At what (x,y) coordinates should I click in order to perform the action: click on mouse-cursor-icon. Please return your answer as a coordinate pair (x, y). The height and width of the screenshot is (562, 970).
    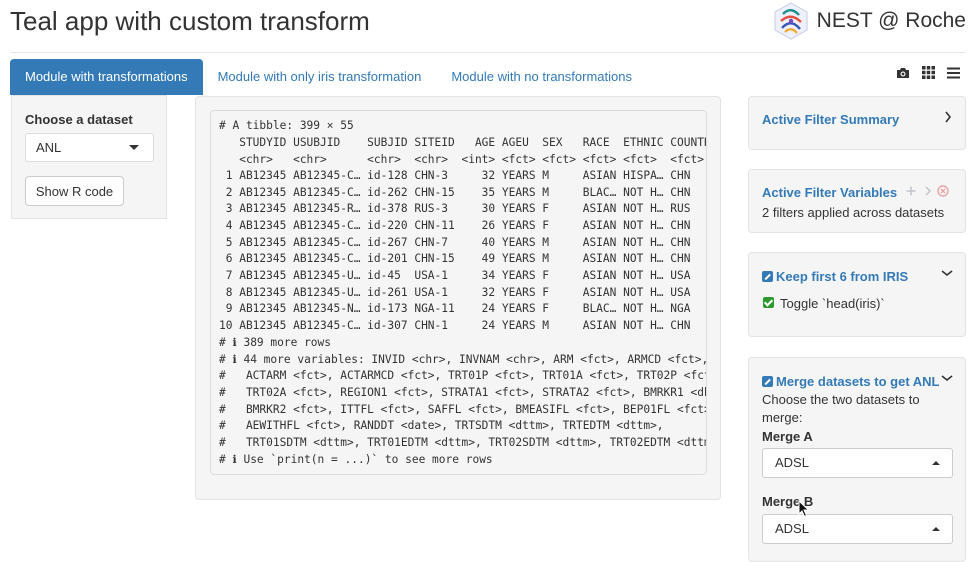
    Looking at the image, I should click on (804, 509).